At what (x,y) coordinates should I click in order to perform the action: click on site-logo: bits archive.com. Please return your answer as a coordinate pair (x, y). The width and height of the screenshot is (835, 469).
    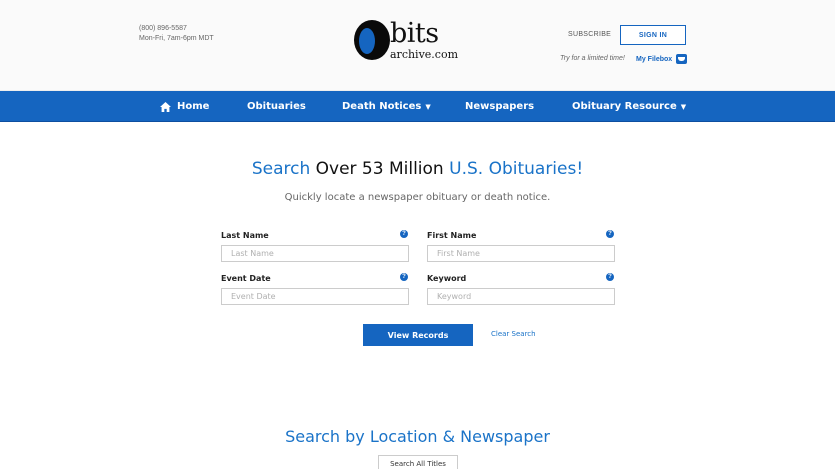
    Looking at the image, I should click on (419, 42).